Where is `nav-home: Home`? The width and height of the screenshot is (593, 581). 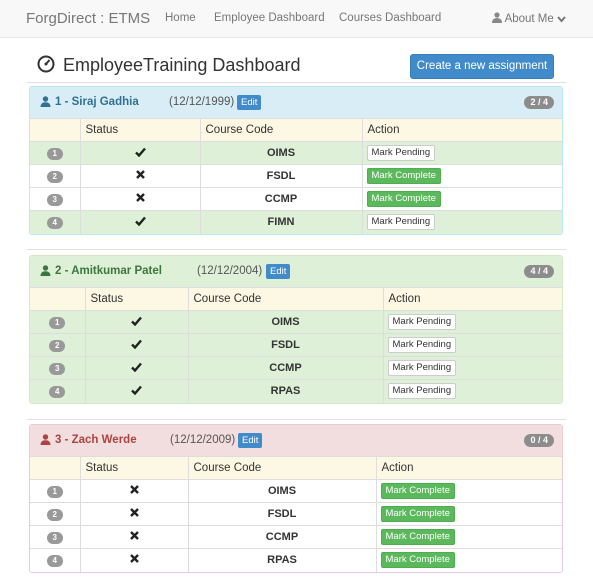 nav-home: Home is located at coordinates (180, 18).